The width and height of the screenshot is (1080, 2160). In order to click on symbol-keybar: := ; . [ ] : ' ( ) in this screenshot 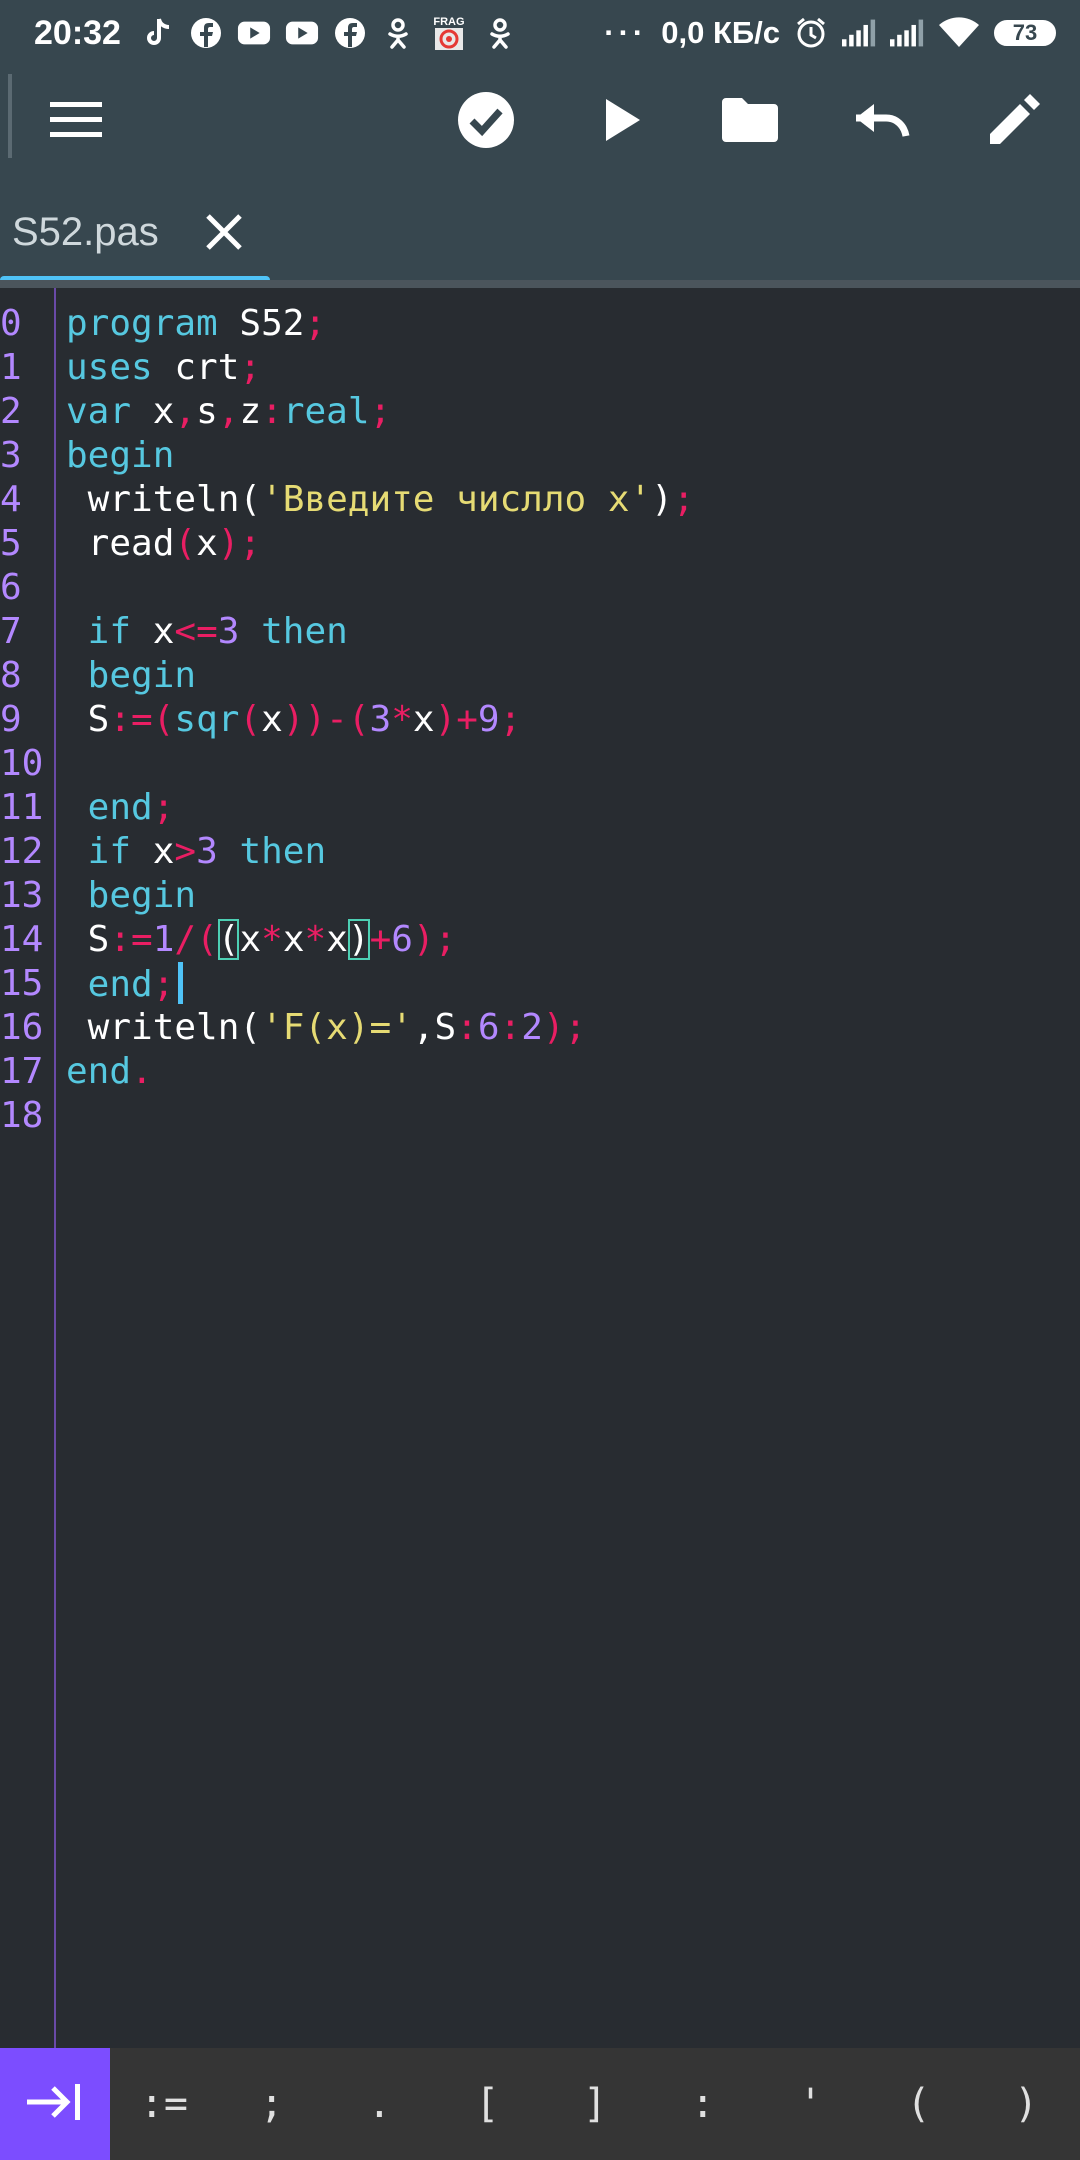, I will do `click(540, 2104)`.